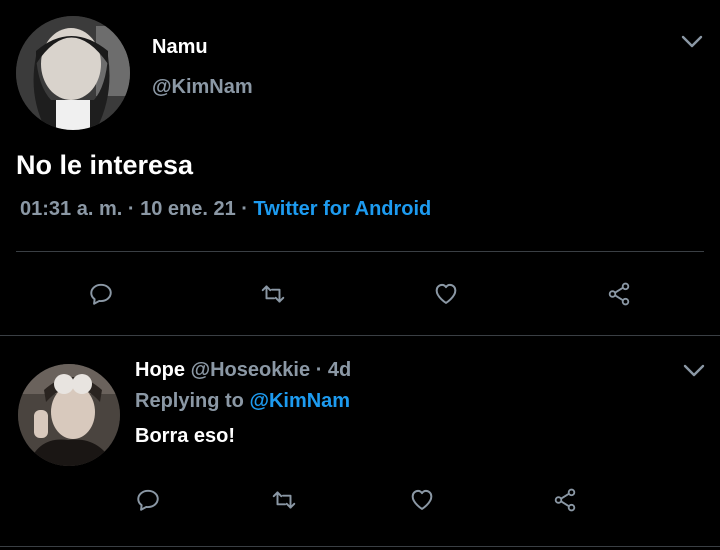  Describe the element at coordinates (180, 47) in the screenshot. I see `display-name: Namu` at that location.